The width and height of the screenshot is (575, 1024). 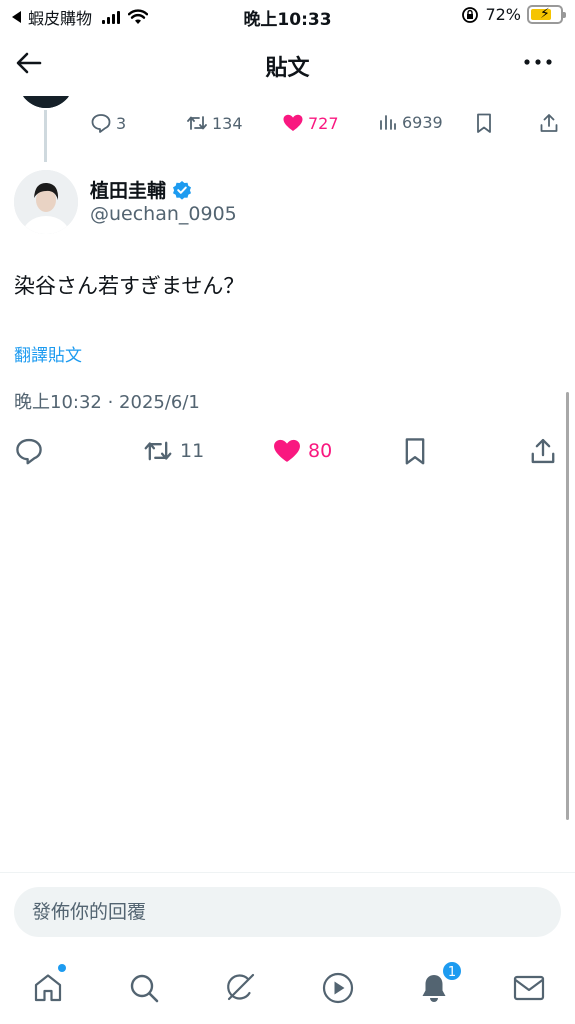 What do you see at coordinates (287, 872) in the screenshot?
I see `reply-divider` at bounding box center [287, 872].